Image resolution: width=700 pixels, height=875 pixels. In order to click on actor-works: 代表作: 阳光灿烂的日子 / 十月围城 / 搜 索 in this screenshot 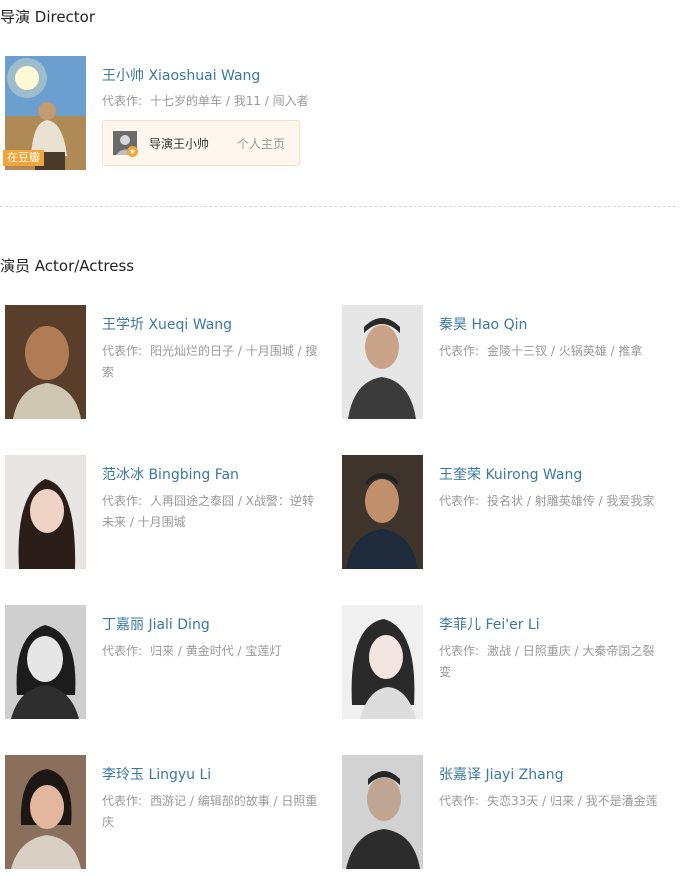, I will do `click(220, 362)`.